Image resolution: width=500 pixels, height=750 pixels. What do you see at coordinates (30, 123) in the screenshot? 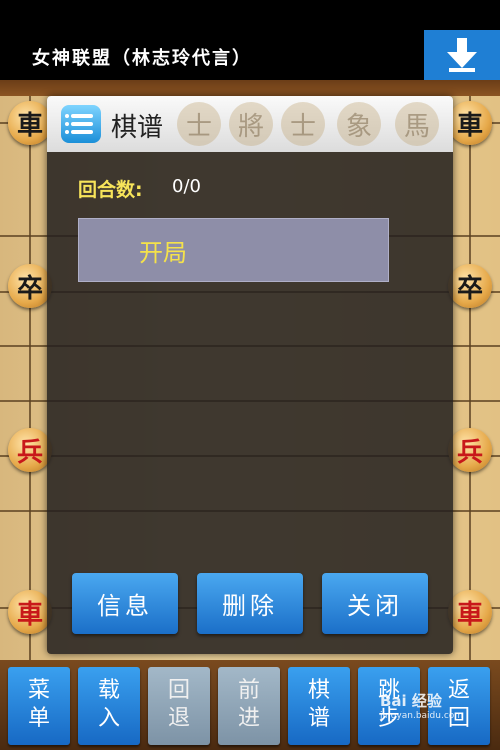
I see `black-chariot-piece-left: 車` at bounding box center [30, 123].